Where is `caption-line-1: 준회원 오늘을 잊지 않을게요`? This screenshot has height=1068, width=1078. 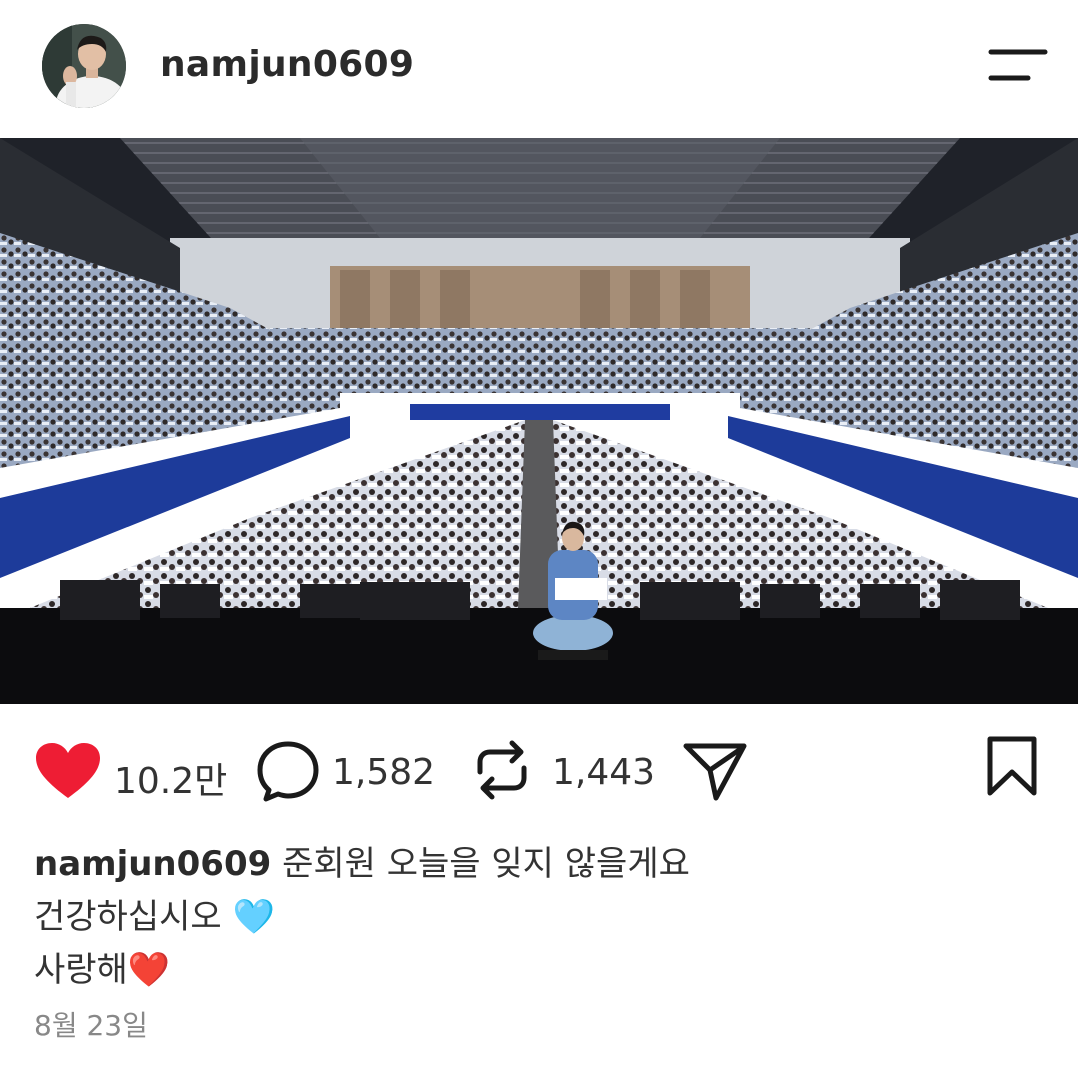
caption-line-1: 준회원 오늘을 잊지 않을게요 is located at coordinates (486, 864).